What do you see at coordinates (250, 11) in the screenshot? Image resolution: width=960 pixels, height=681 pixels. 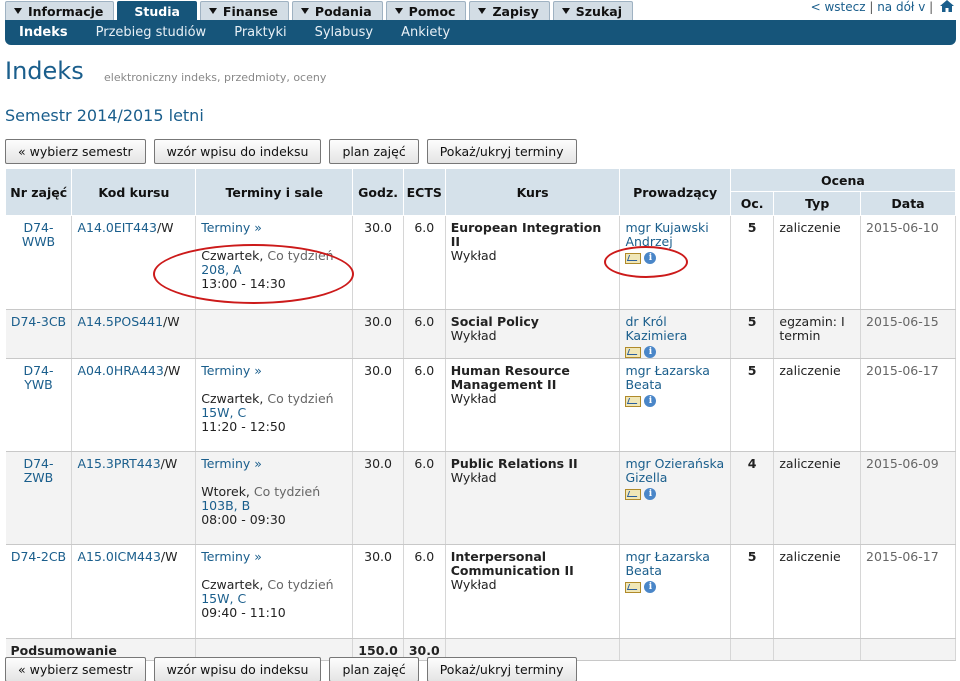 I see `tab-label: Finanse` at bounding box center [250, 11].